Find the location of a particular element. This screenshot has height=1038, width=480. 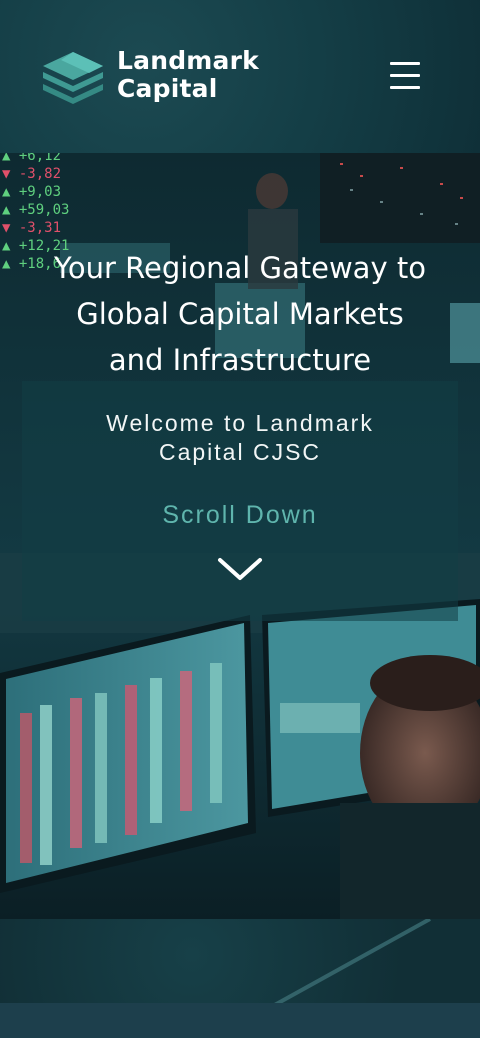

brand-name-line1: Landmark is located at coordinates (188, 60).